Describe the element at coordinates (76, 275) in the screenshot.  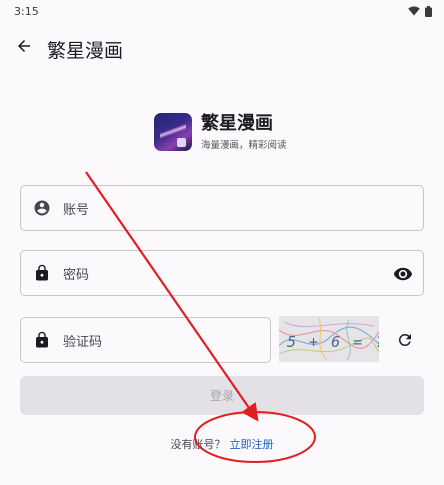
I see `password-label: 密码` at that location.